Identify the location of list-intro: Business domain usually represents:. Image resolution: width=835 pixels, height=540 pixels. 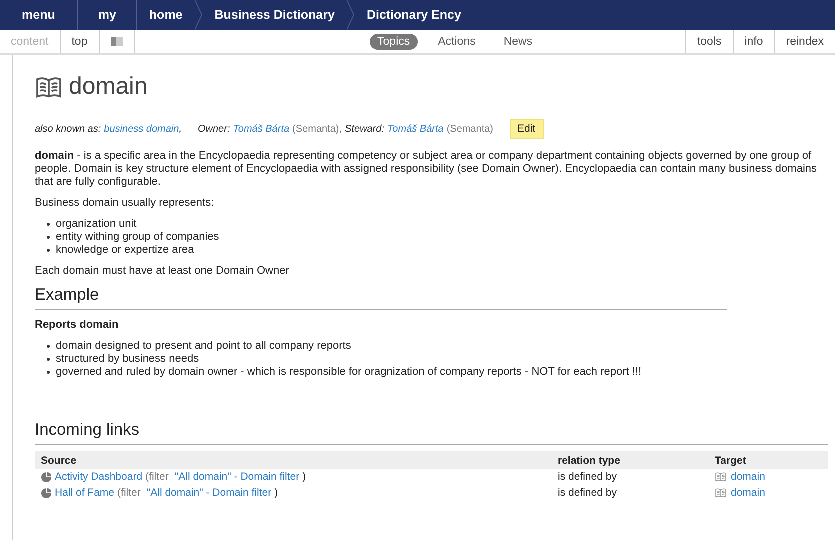
(125, 203).